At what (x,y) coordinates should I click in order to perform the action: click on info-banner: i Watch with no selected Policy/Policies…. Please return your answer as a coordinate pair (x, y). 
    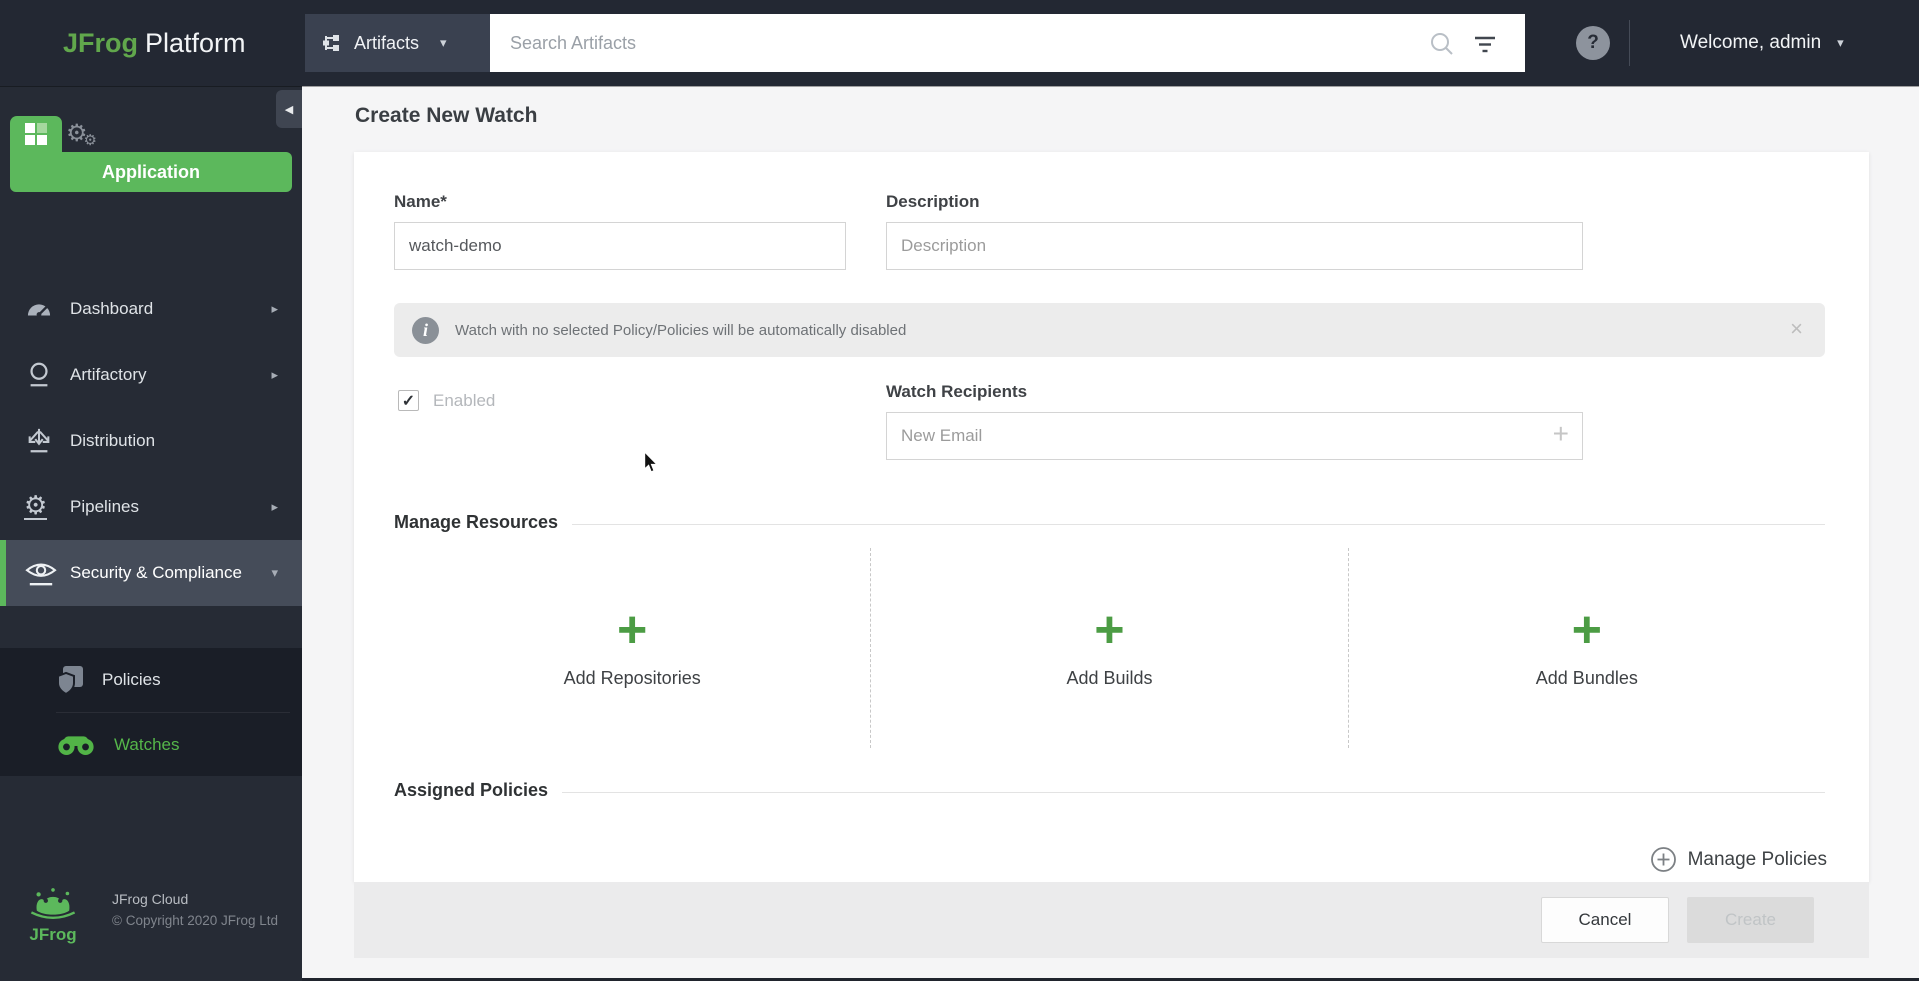
    Looking at the image, I should click on (1109, 330).